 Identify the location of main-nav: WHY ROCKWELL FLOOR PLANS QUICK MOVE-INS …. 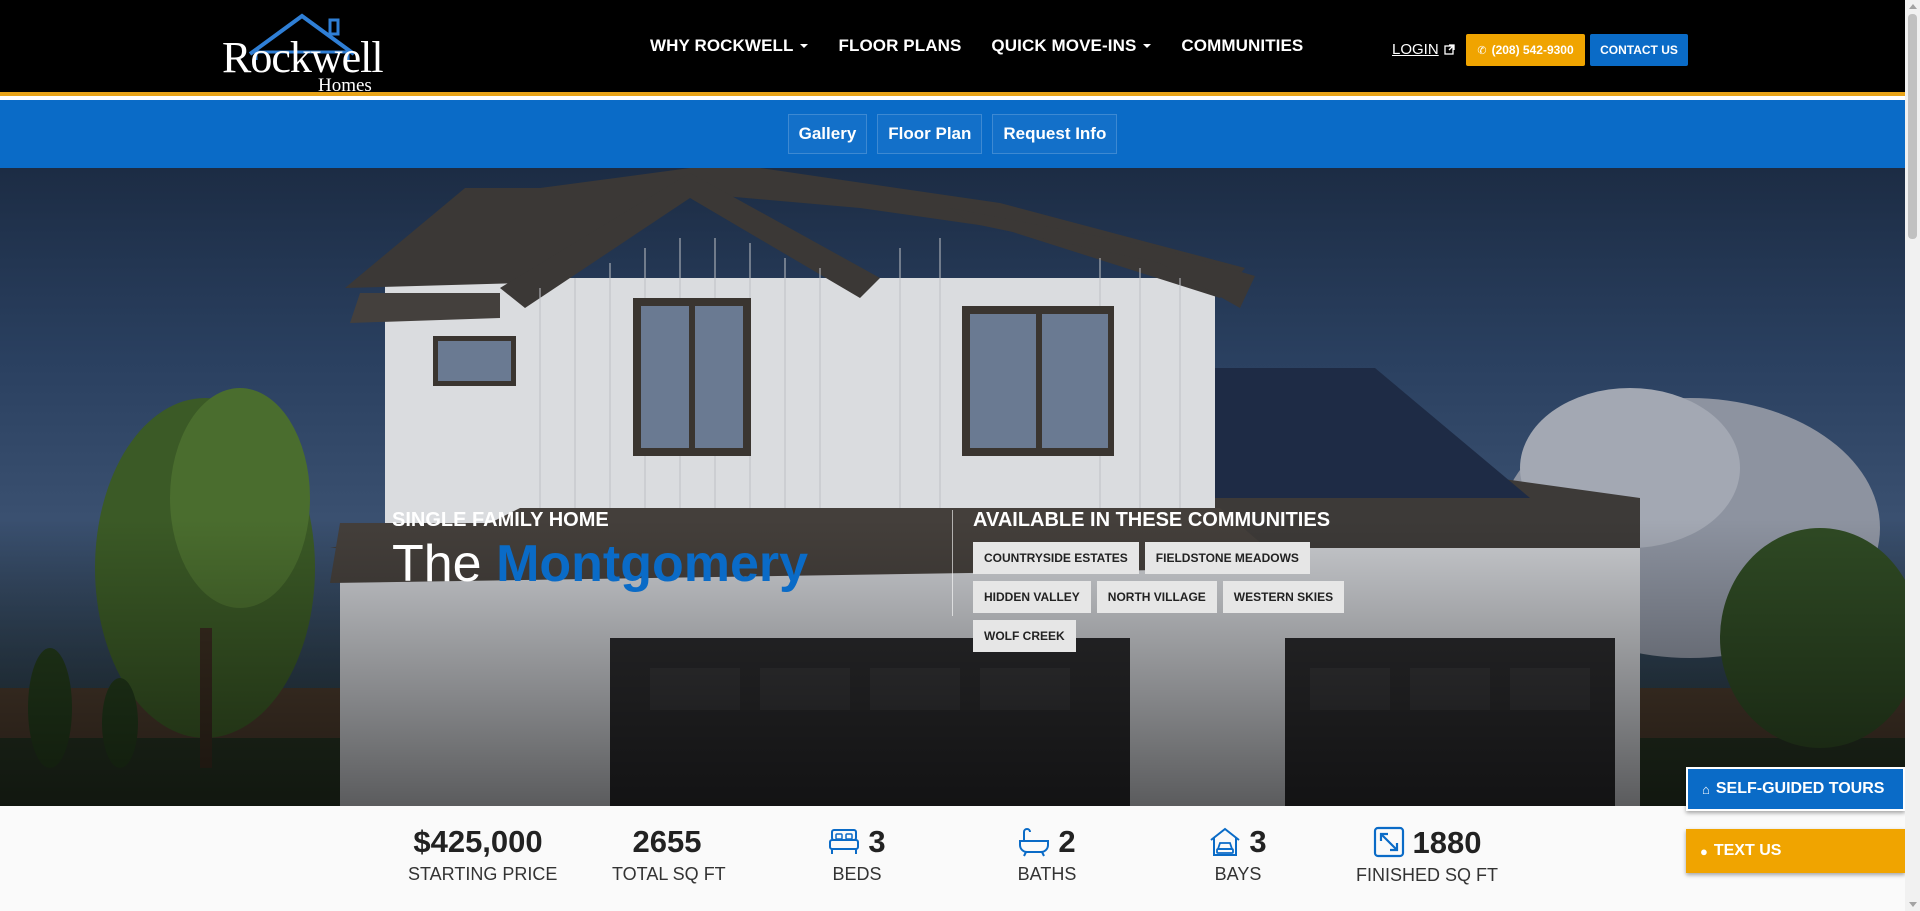
(991, 46).